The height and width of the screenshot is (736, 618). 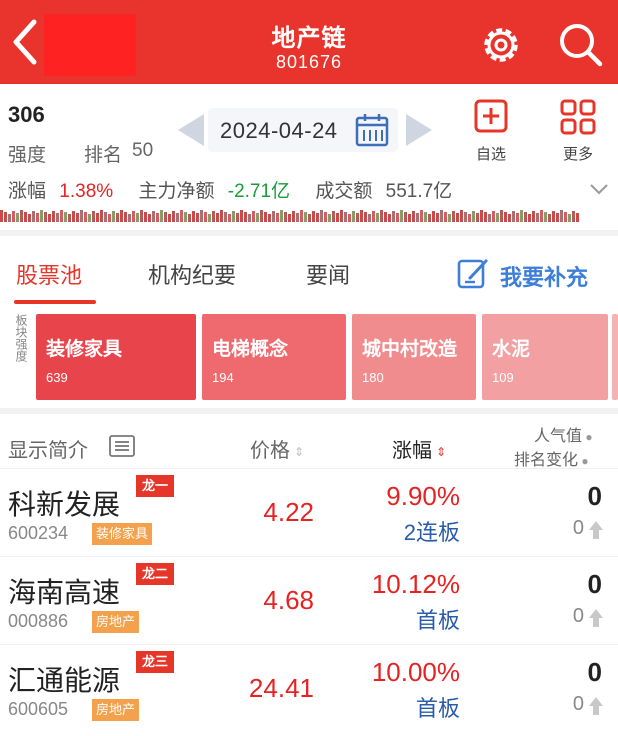 What do you see at coordinates (49, 274) in the screenshot?
I see `tab-stock-pool: 股票池` at bounding box center [49, 274].